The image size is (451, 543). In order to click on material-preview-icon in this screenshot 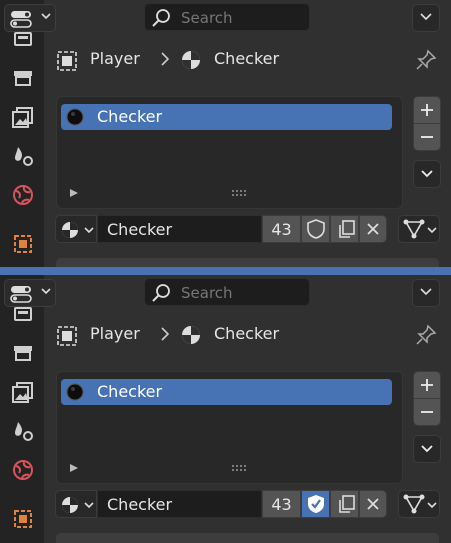, I will do `click(75, 392)`.